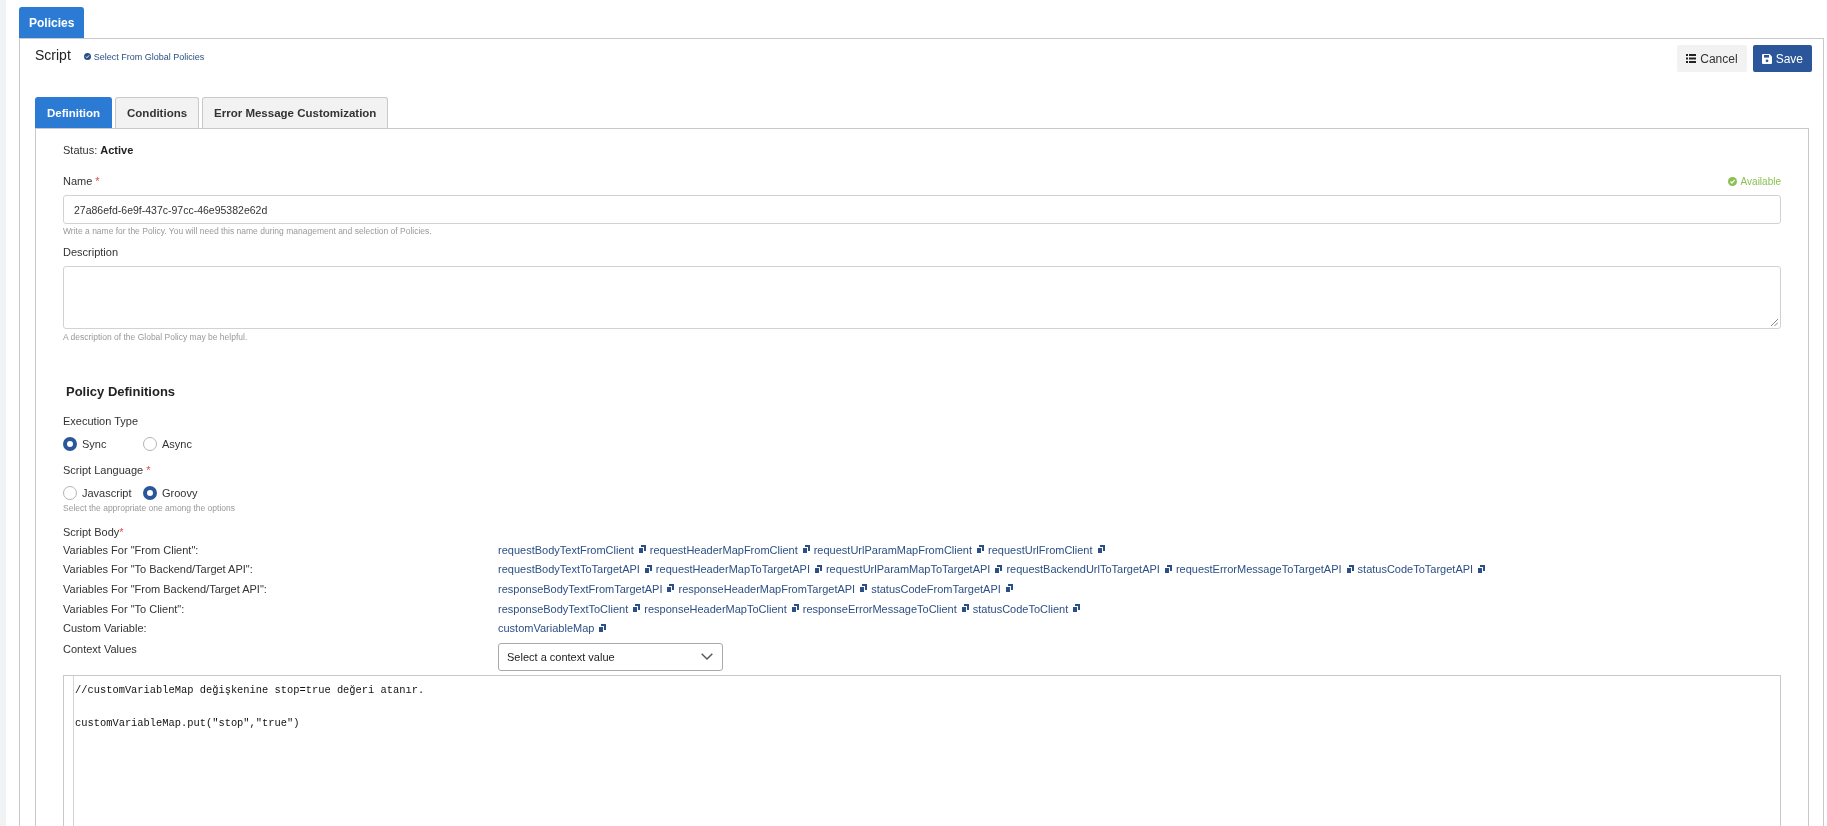 Image resolution: width=1827 pixels, height=826 pixels. What do you see at coordinates (149, 508) in the screenshot?
I see `help-text: Select the appropriate one among the options` at bounding box center [149, 508].